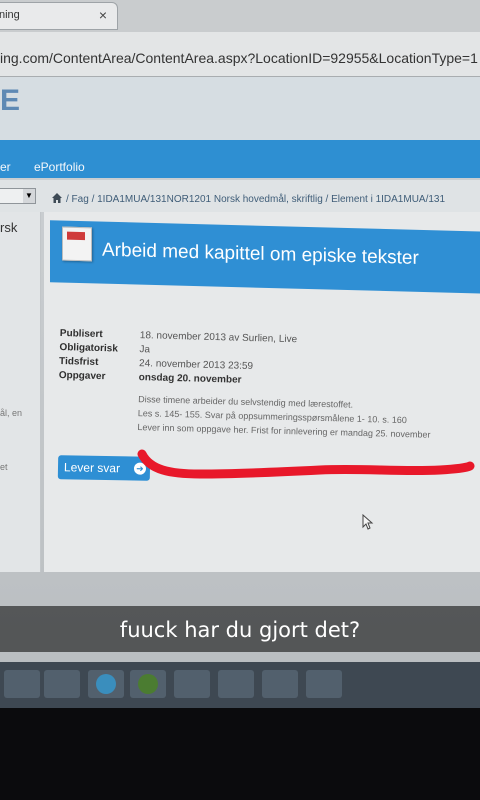 Image resolution: width=480 pixels, height=800 pixels. I want to click on close-icon: ×, so click(103, 15).